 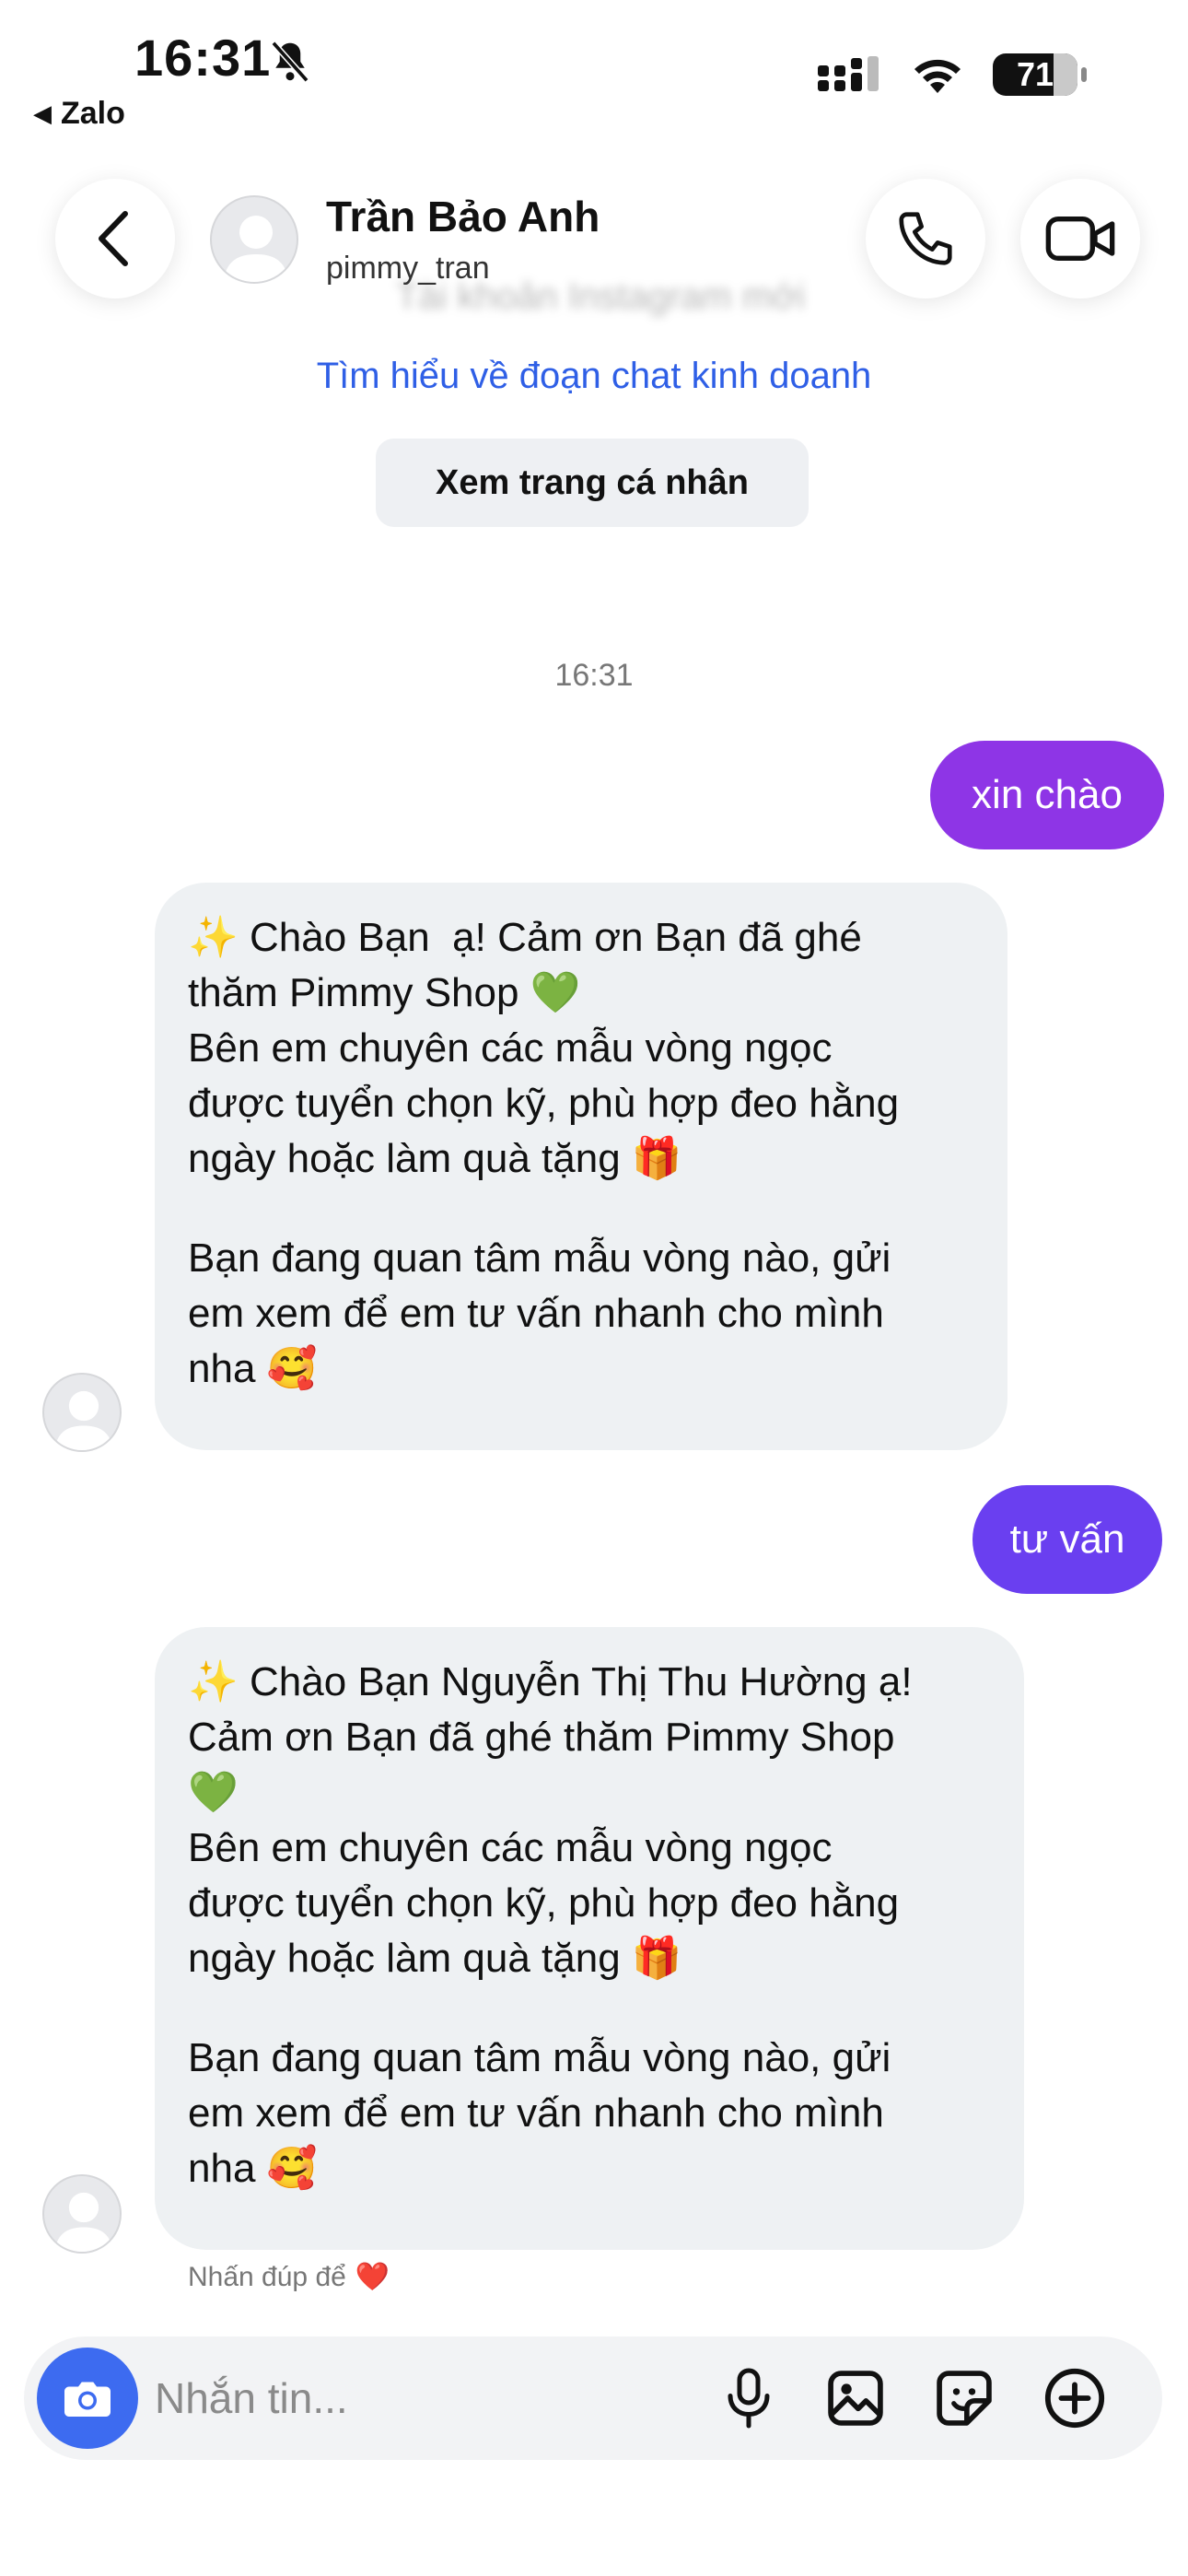 I want to click on message-input, so click(x=385, y=2398).